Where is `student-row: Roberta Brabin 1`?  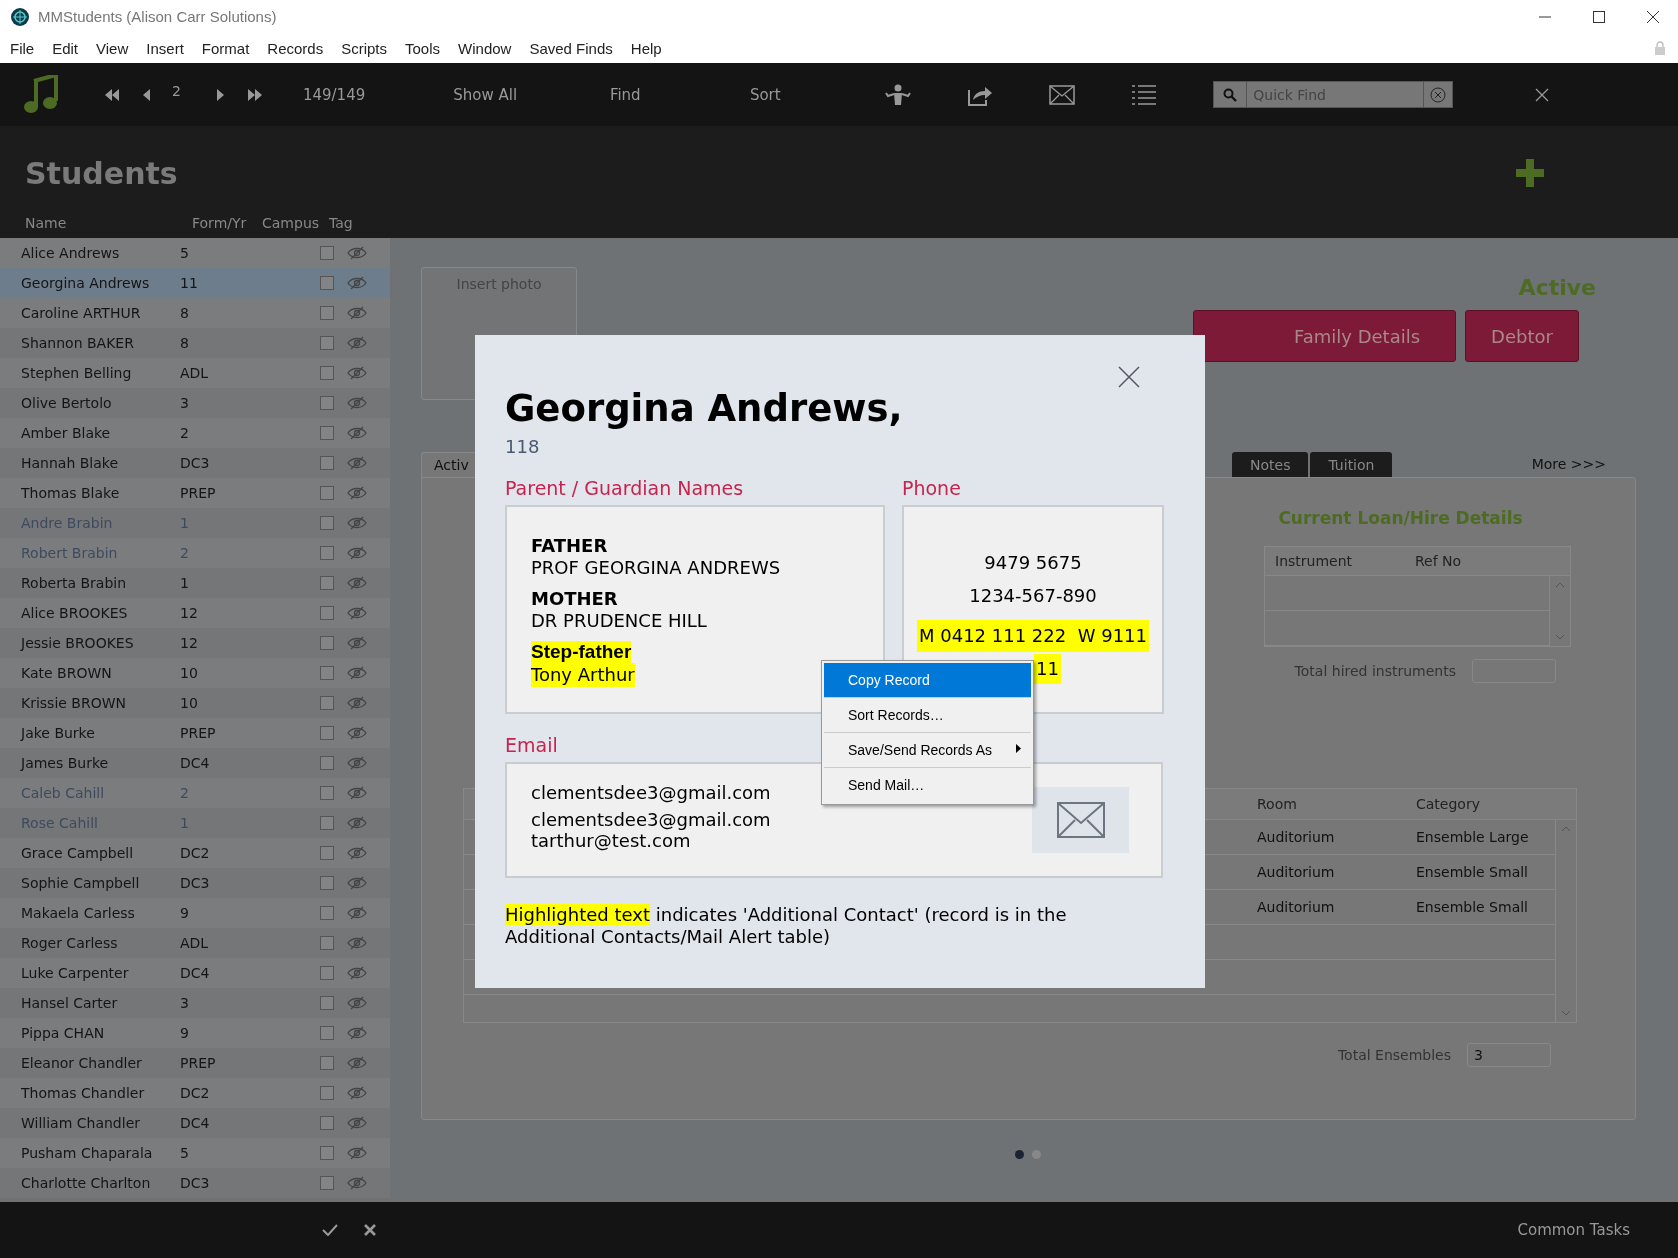
student-row: Roberta Brabin 1 is located at coordinates (195, 583).